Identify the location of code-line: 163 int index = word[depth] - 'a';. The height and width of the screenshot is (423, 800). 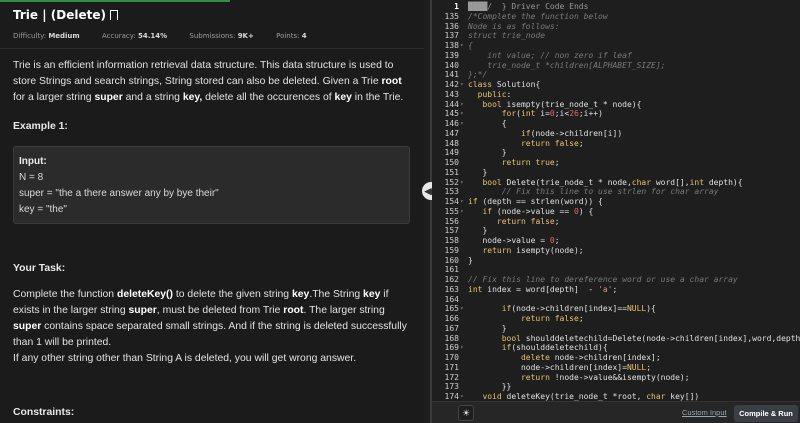
(616, 290).